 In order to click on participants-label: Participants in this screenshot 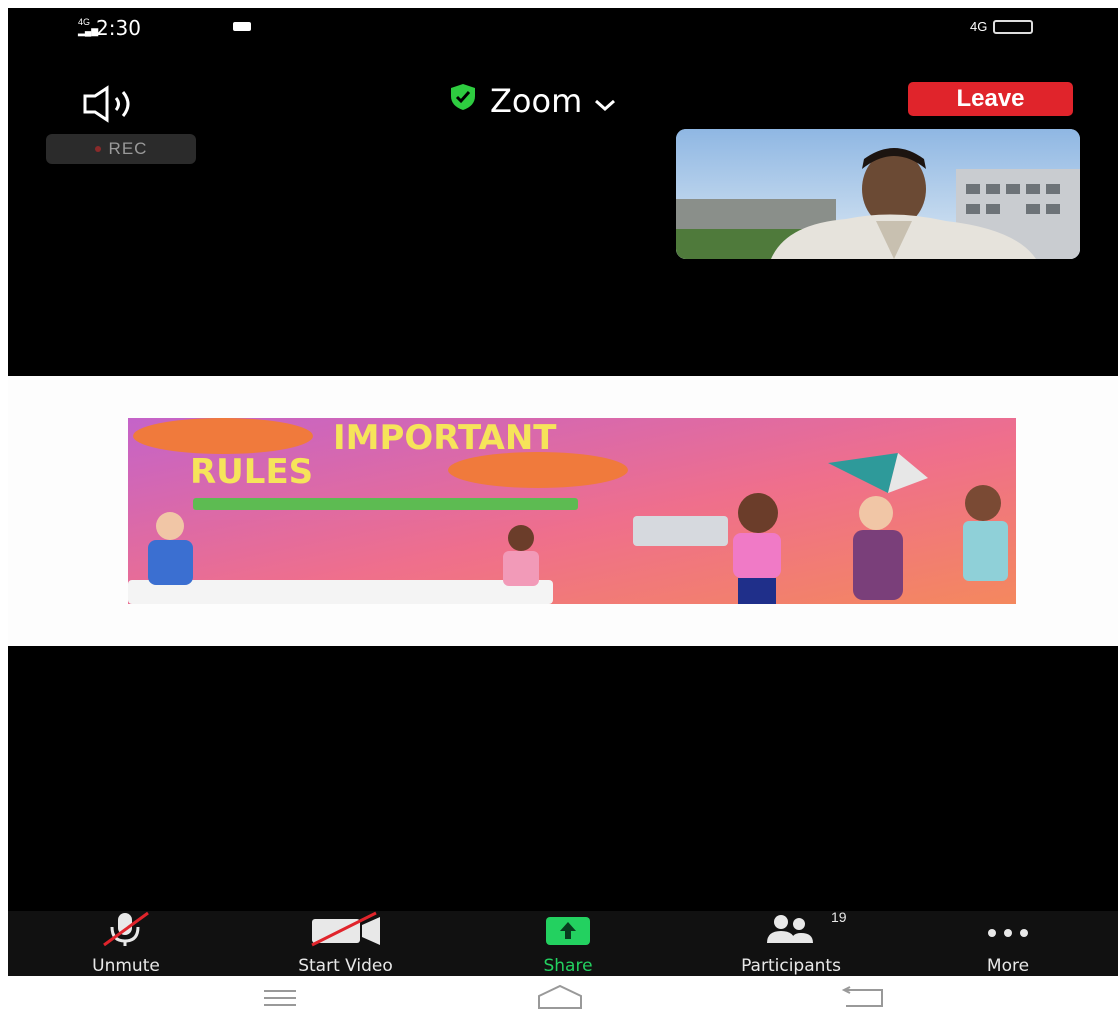, I will do `click(791, 966)`.